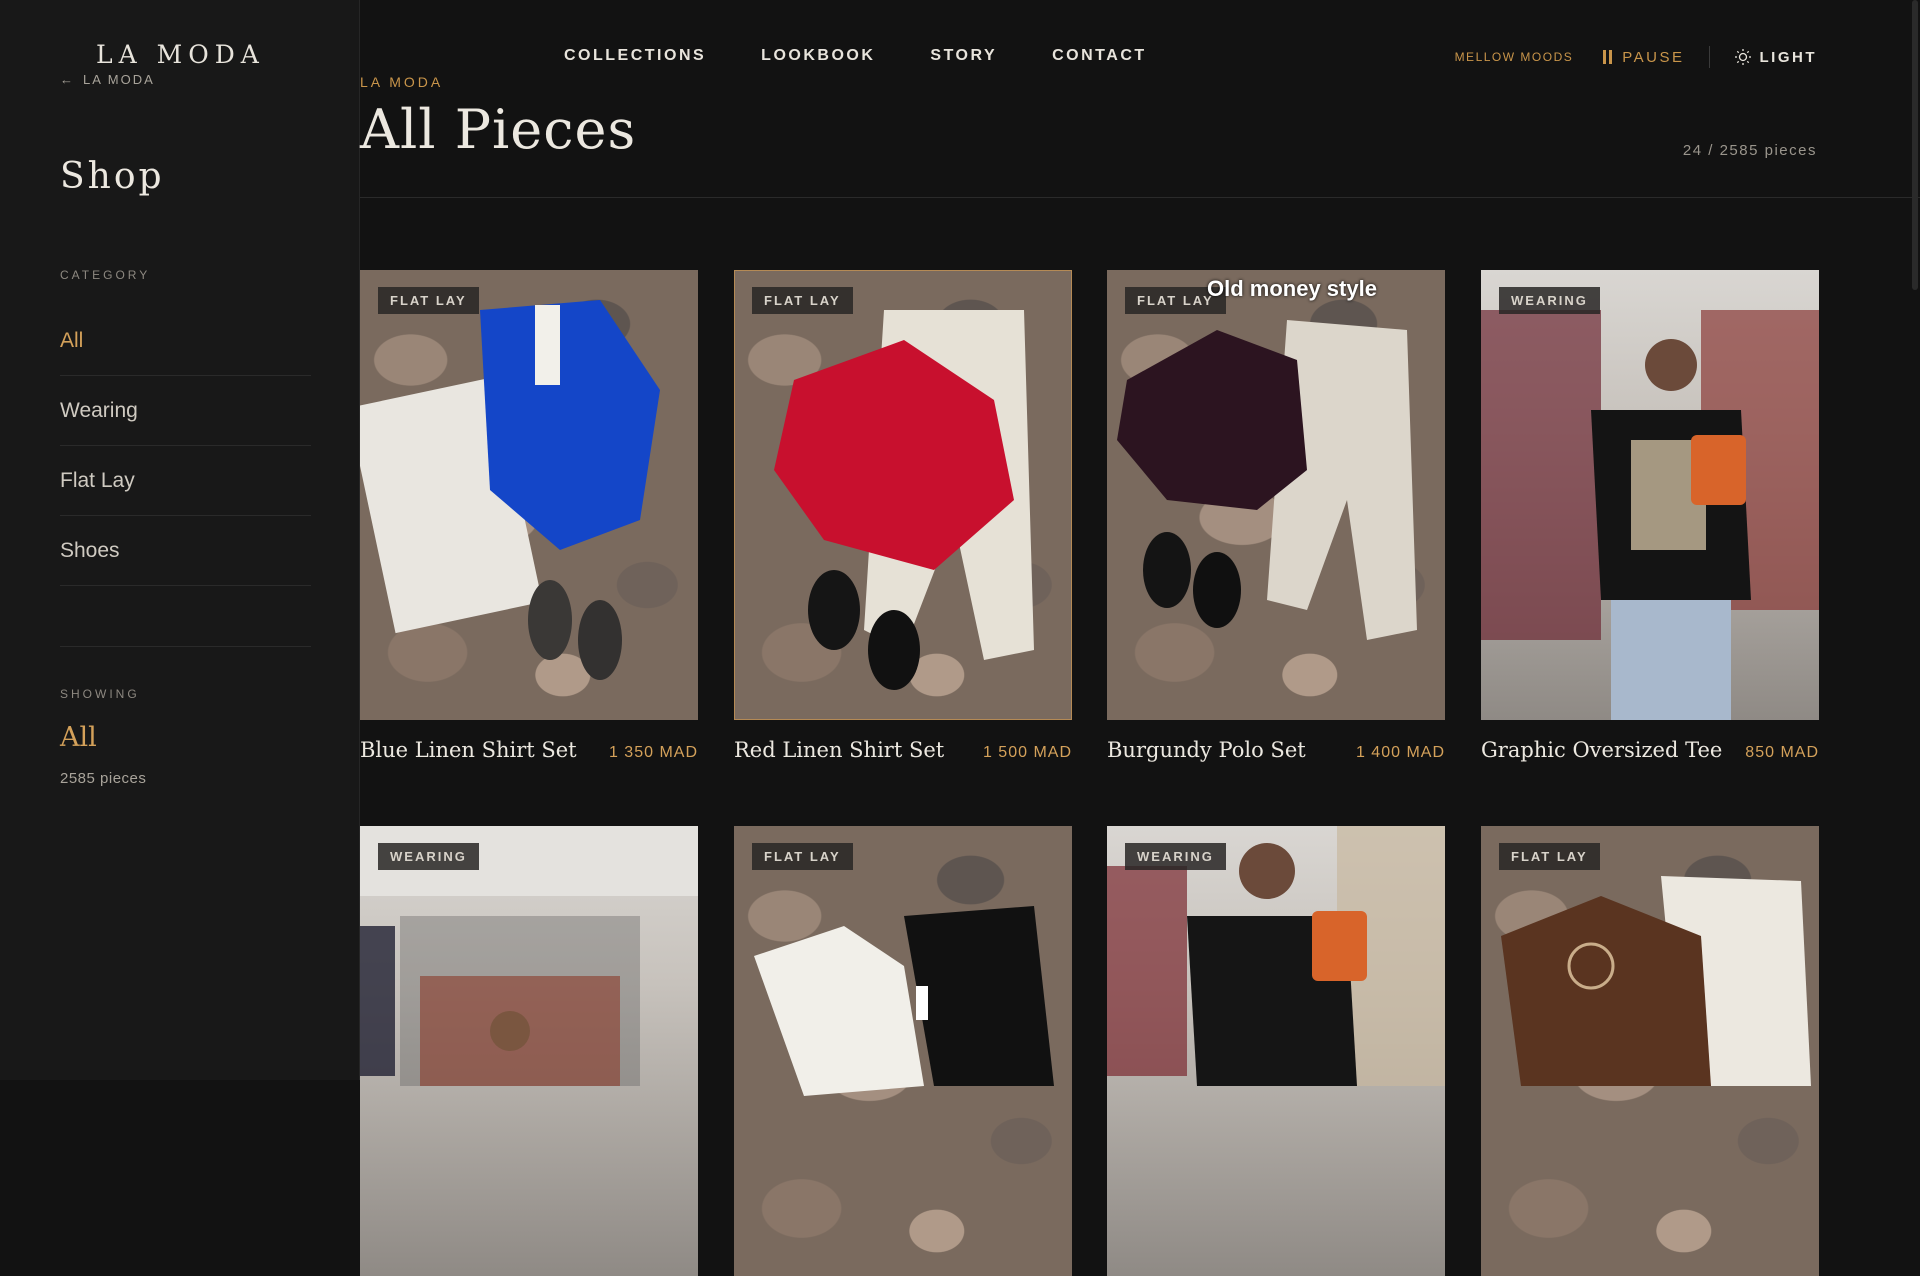 The image size is (1920, 1276). What do you see at coordinates (510, 490) in the screenshot?
I see `product-photo-blue-shirt` at bounding box center [510, 490].